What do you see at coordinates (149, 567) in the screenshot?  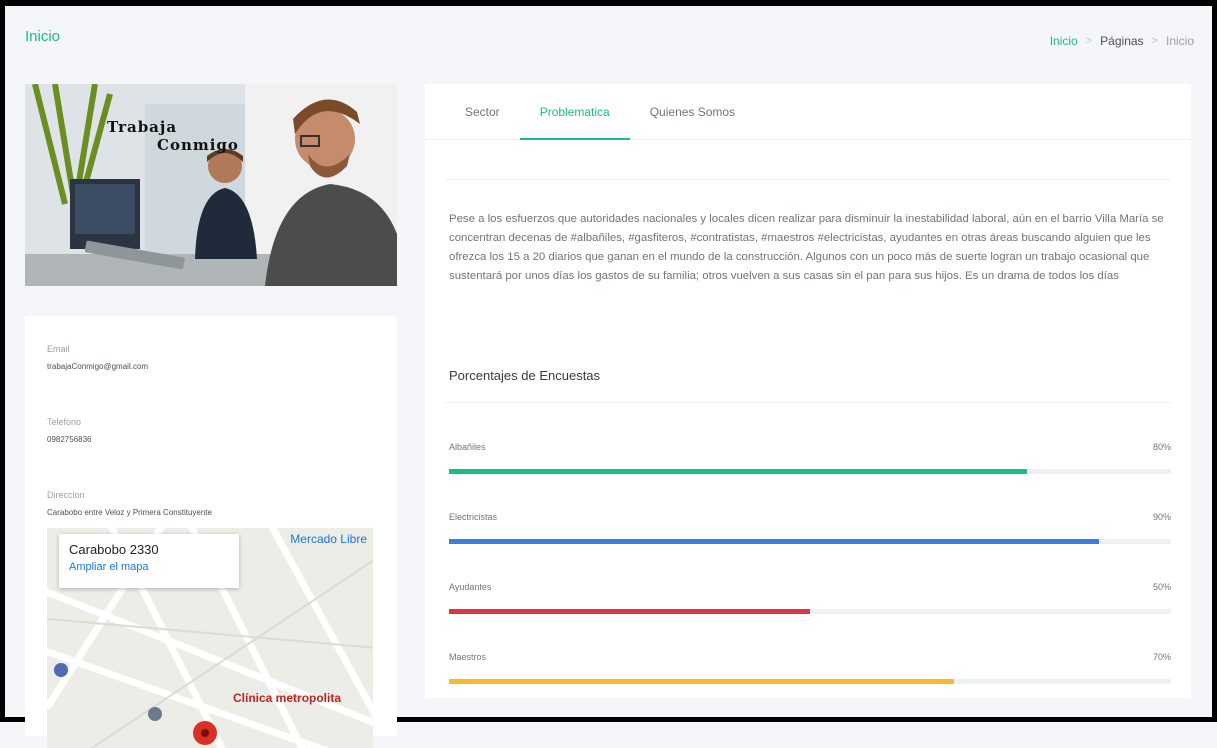 I see `enlarge-map-link: Ampliar el mapa` at bounding box center [149, 567].